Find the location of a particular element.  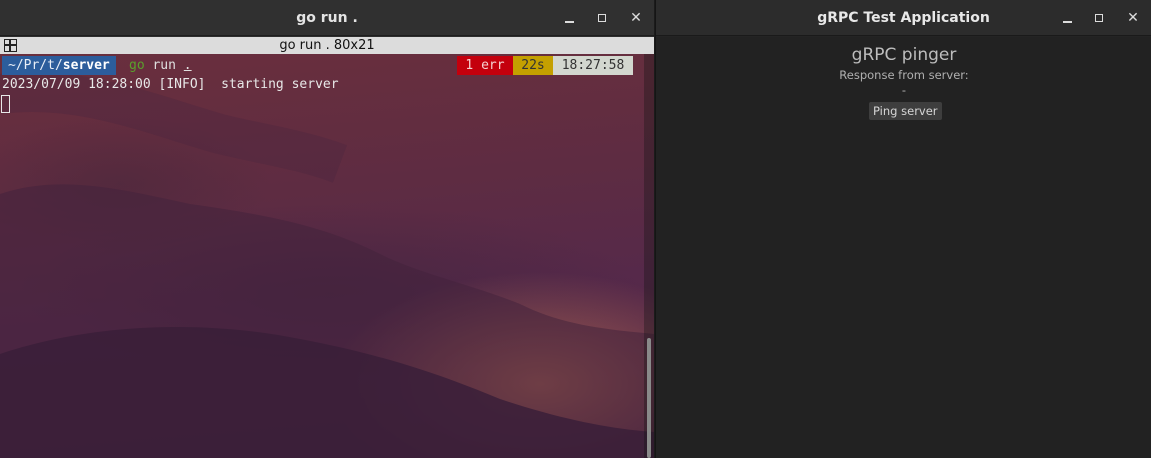

terminal-tab-bar: go run . 80x21 is located at coordinates (327, 45).